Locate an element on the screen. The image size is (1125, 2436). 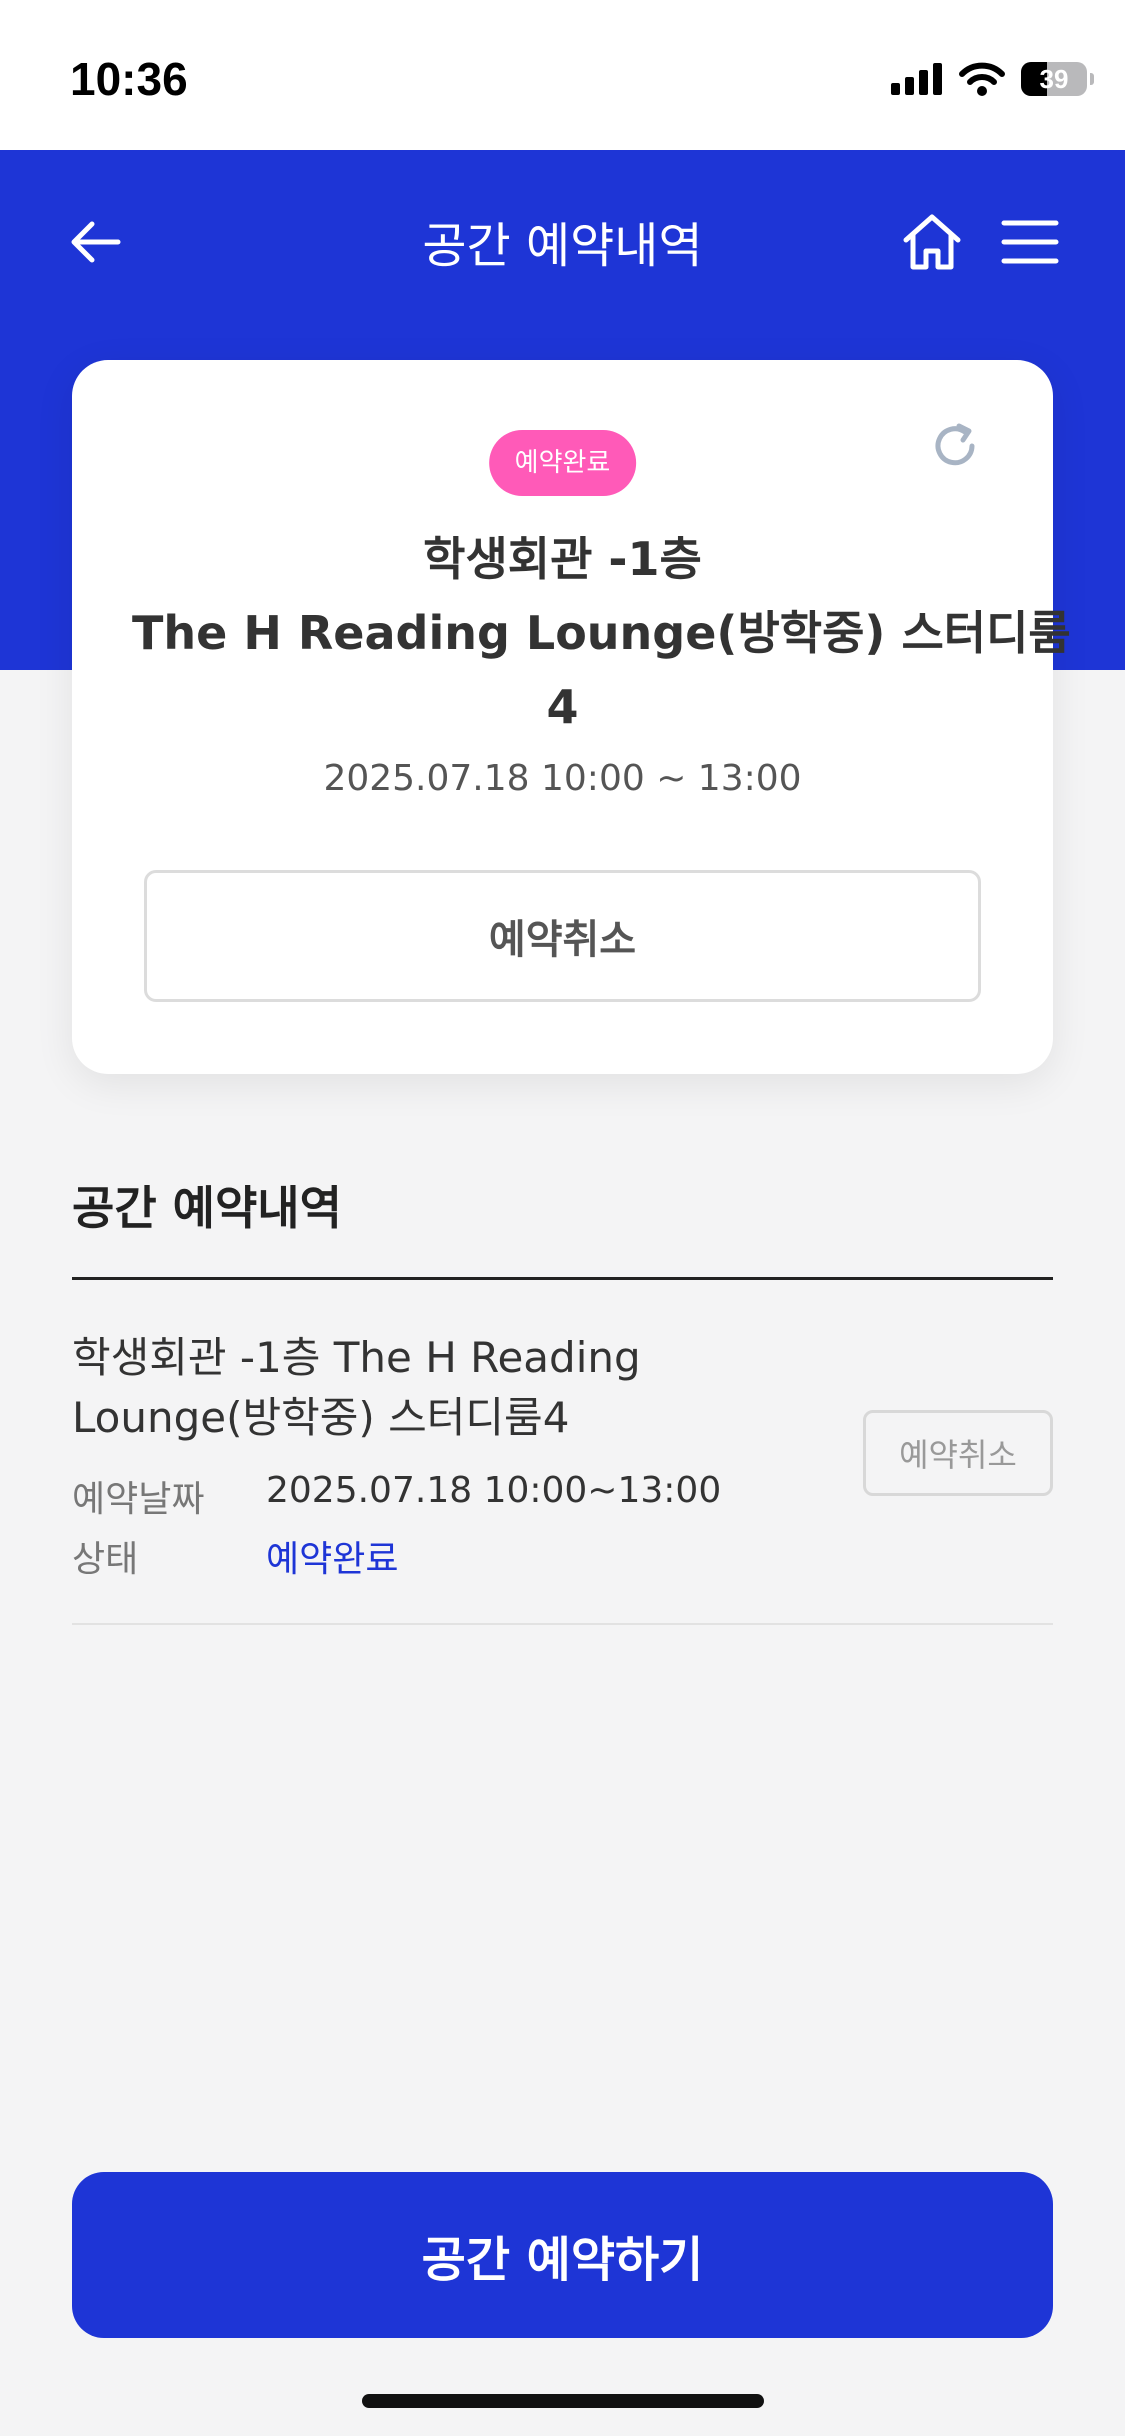
status-bar: 10:36 39 is located at coordinates (562, 75).